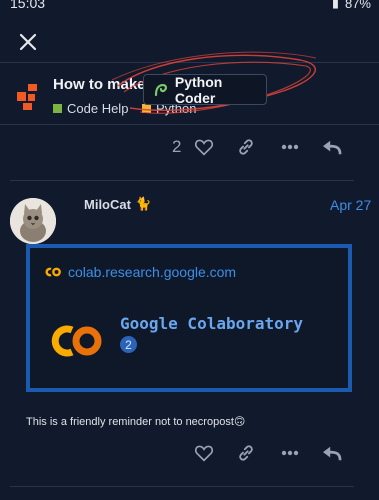 The image size is (379, 500). I want to click on site-logo, so click(28, 97).